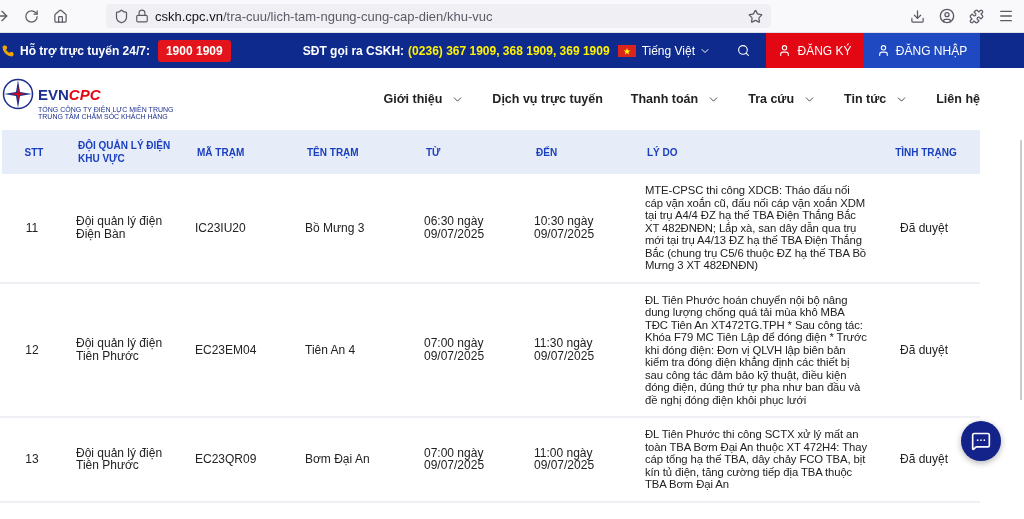 The image size is (1024, 519). Describe the element at coordinates (547, 99) in the screenshot. I see `nav-link: Dịch vụ trực tuyến` at that location.